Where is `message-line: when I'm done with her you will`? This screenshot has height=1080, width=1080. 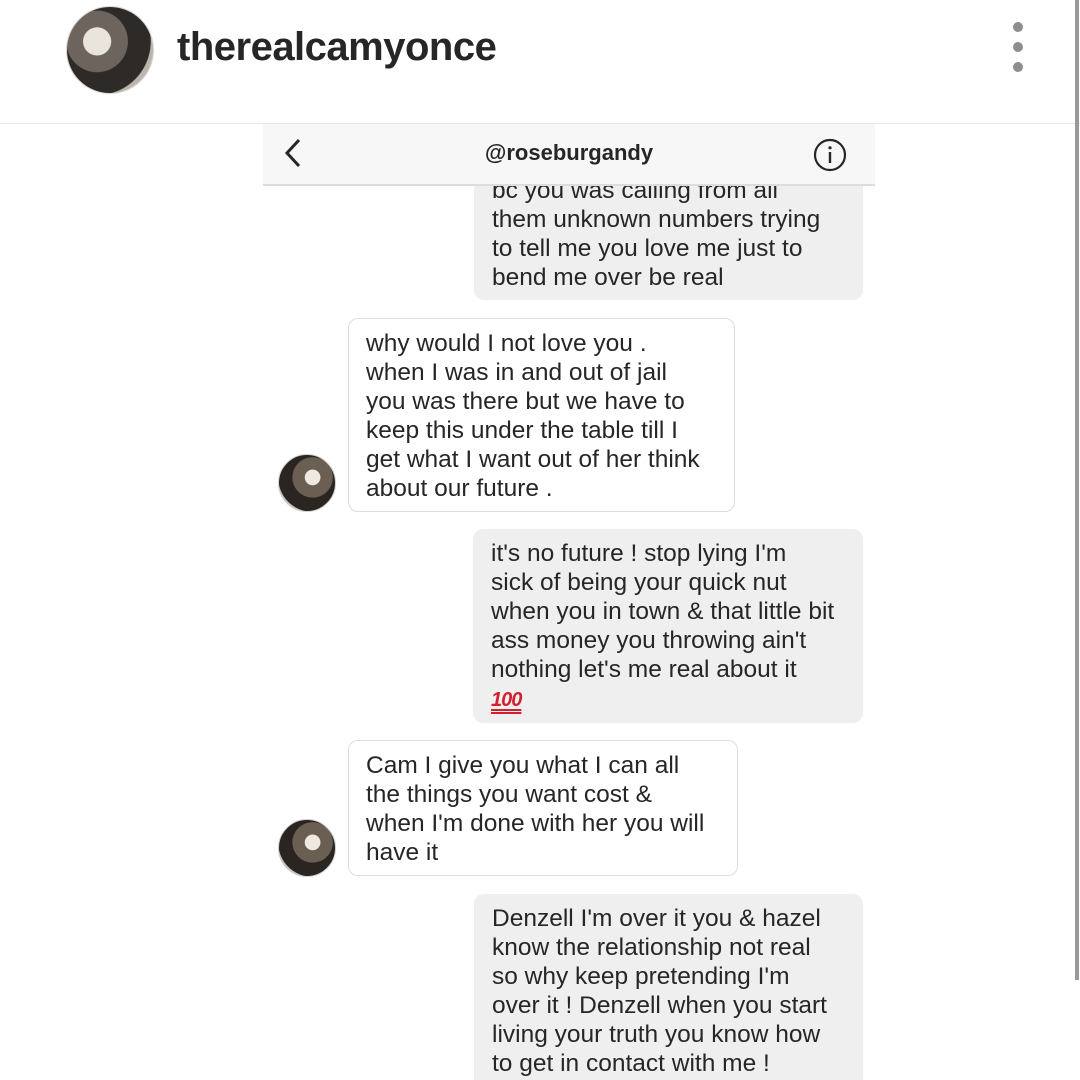 message-line: when I'm done with her you will is located at coordinates (535, 823).